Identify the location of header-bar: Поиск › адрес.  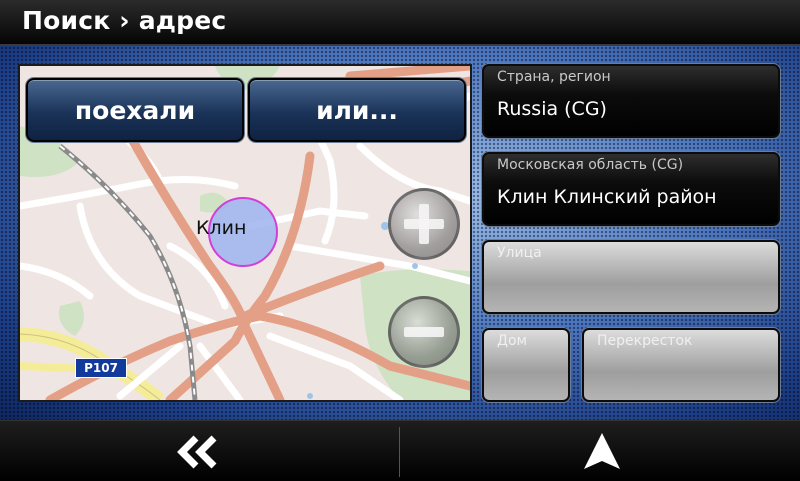
(400, 23).